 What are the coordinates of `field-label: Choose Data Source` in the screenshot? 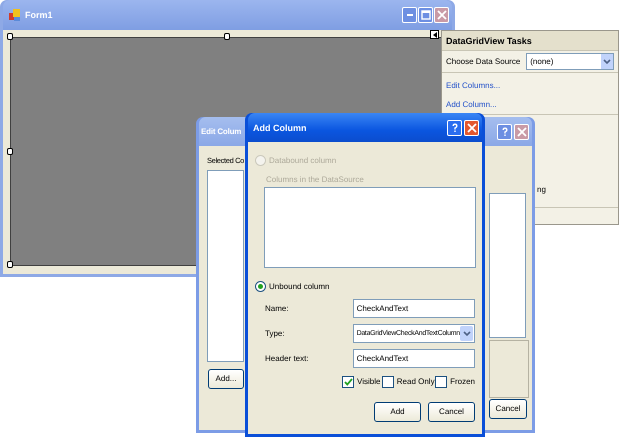 It's located at (483, 61).